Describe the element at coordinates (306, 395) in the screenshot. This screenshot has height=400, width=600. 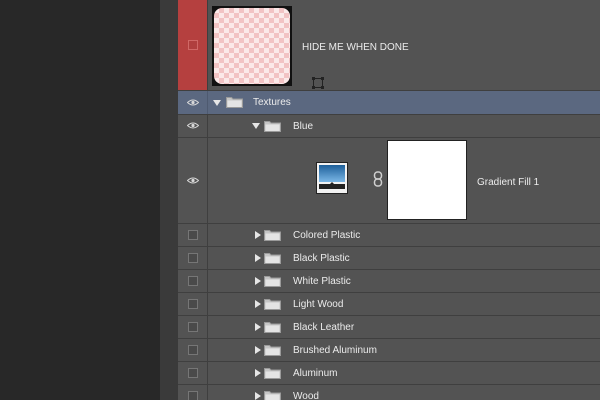
I see `group-name: Wood` at that location.